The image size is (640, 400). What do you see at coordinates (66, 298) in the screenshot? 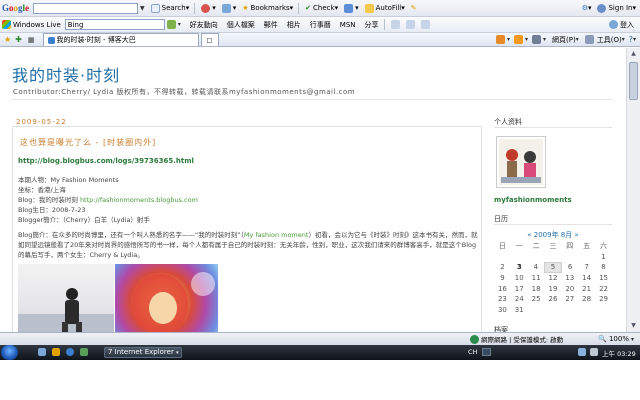
I see `post-photo-portrait` at bounding box center [66, 298].